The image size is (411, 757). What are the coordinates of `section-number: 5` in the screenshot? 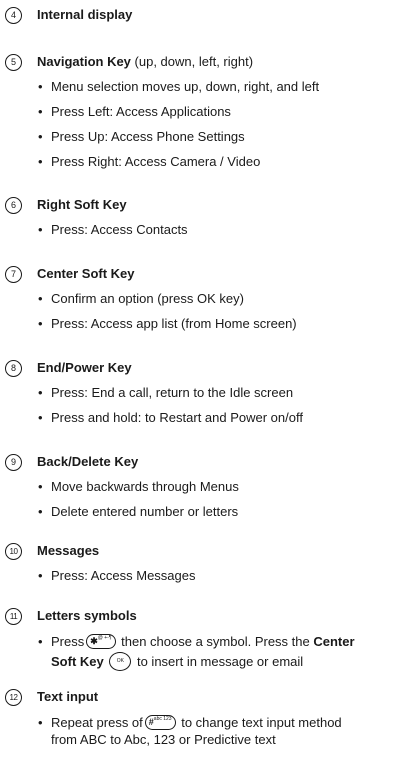 It's located at (13, 62).